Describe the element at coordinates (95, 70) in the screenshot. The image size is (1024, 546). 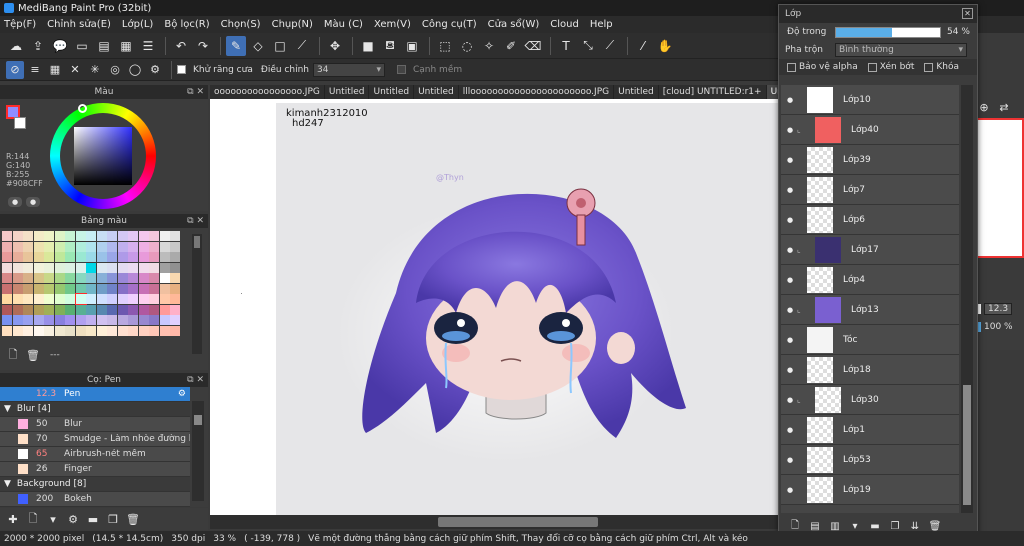
I see `snap-radial-icon: ✳` at that location.